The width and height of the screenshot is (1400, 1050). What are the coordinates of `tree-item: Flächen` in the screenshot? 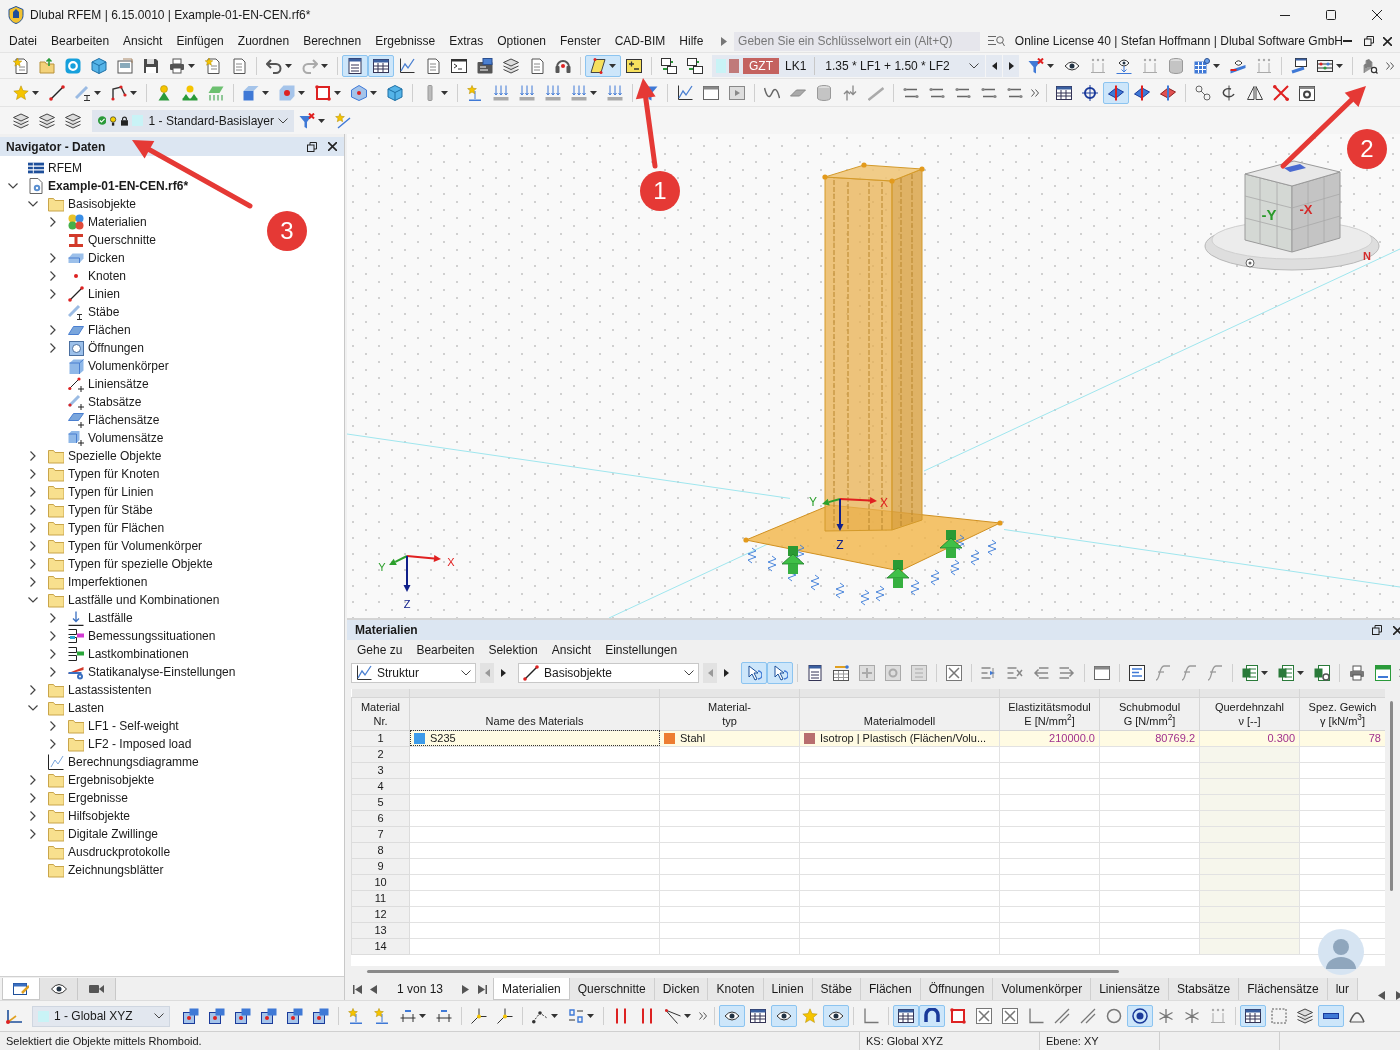 It's located at (88, 330).